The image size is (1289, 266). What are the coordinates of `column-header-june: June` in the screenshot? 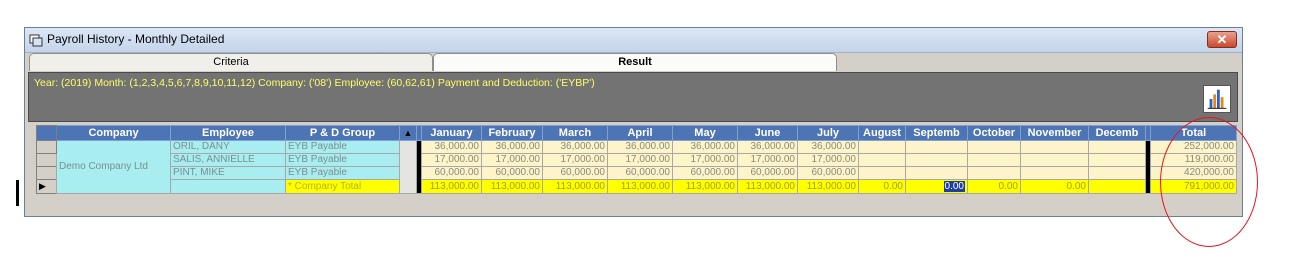 It's located at (767, 133).